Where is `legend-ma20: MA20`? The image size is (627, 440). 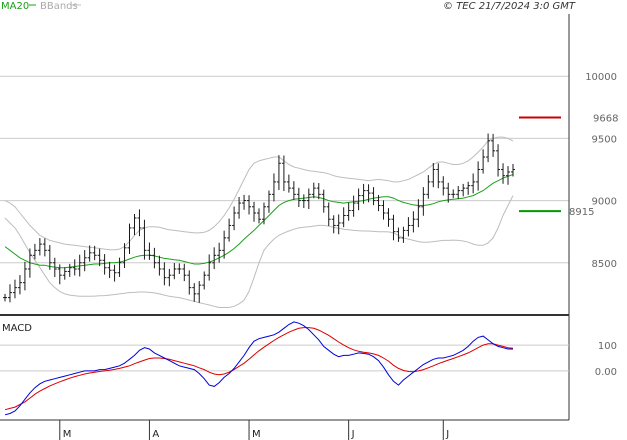 legend-ma20: MA20 is located at coordinates (15, 6).